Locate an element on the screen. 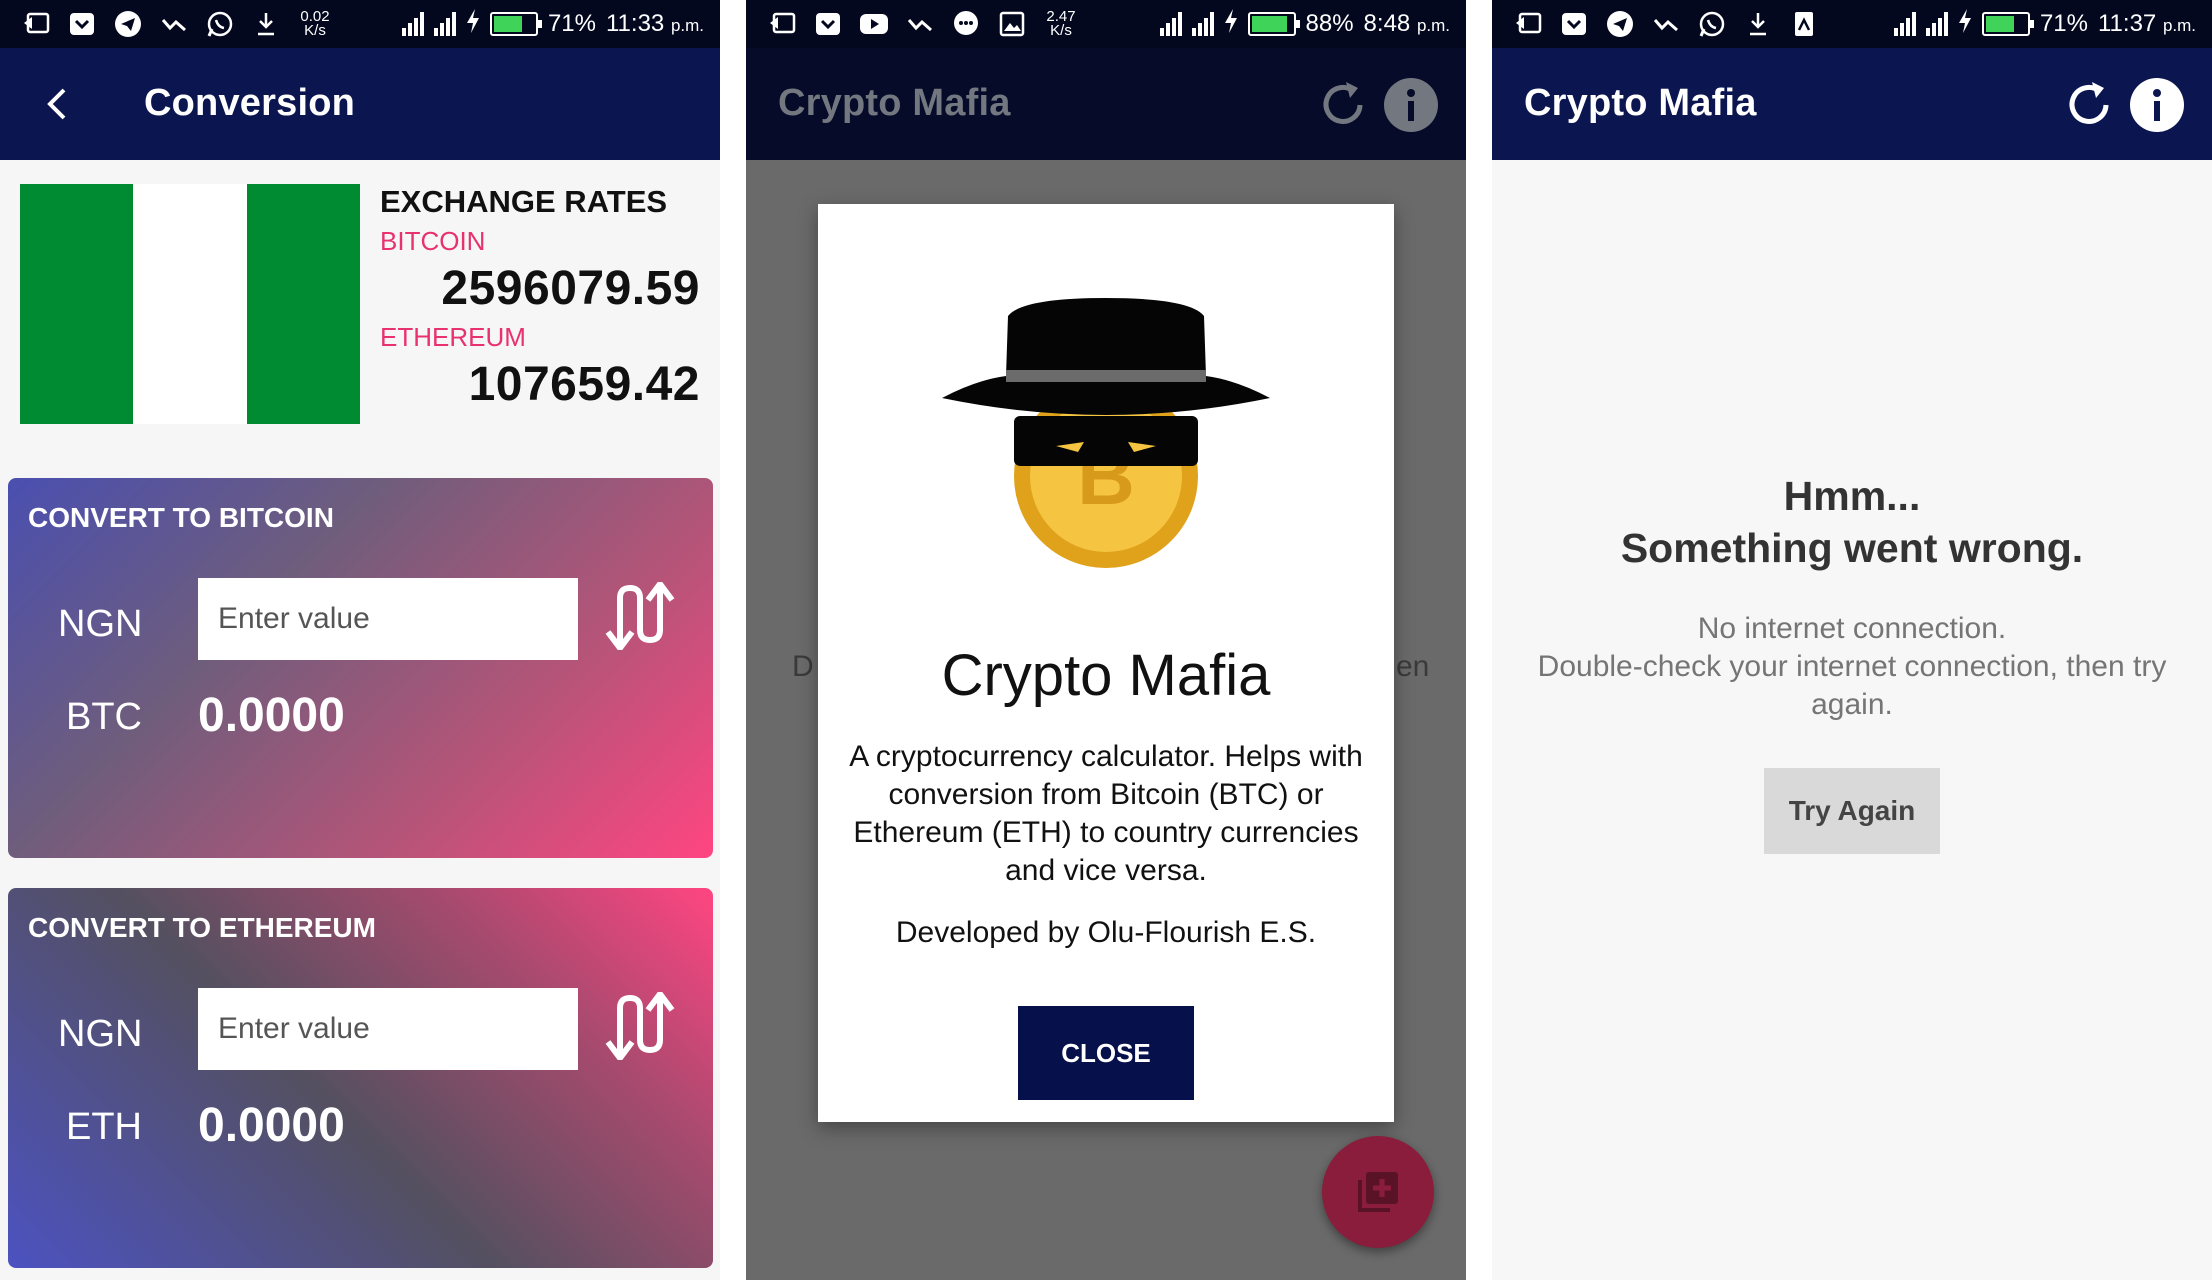 This screenshot has width=2212, height=1280. status-bar: 0.02 K/s 71% 11:33 p.m. is located at coordinates (360, 24).